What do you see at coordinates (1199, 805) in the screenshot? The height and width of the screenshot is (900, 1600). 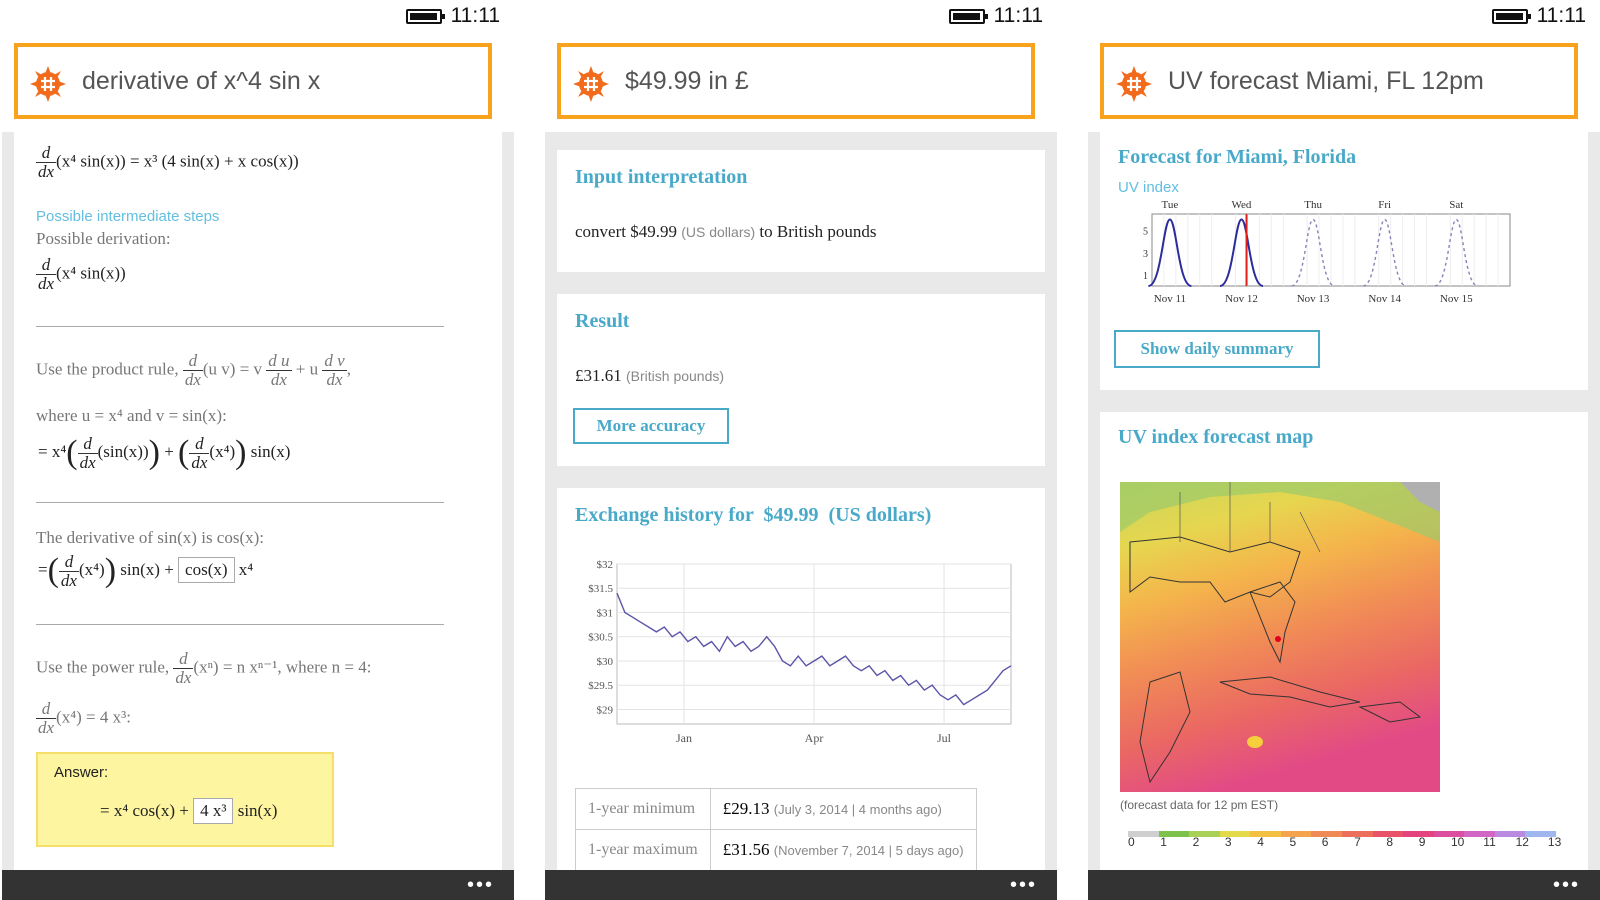 I see `map-caption: (forecast data for 12 pm EST)` at bounding box center [1199, 805].